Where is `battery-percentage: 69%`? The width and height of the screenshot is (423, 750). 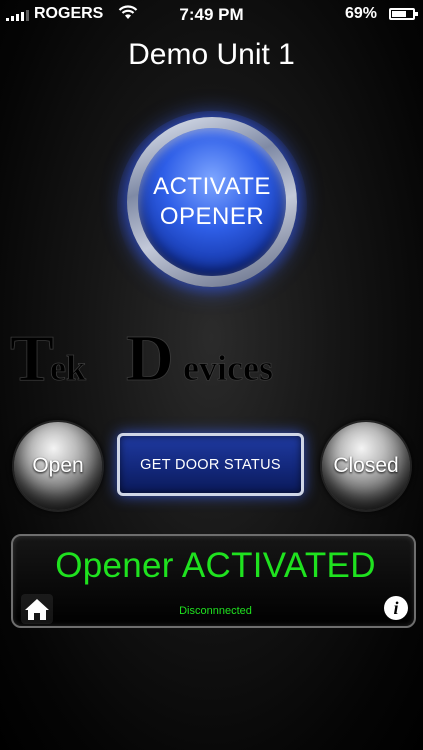
battery-percentage: 69% is located at coordinates (360, 13).